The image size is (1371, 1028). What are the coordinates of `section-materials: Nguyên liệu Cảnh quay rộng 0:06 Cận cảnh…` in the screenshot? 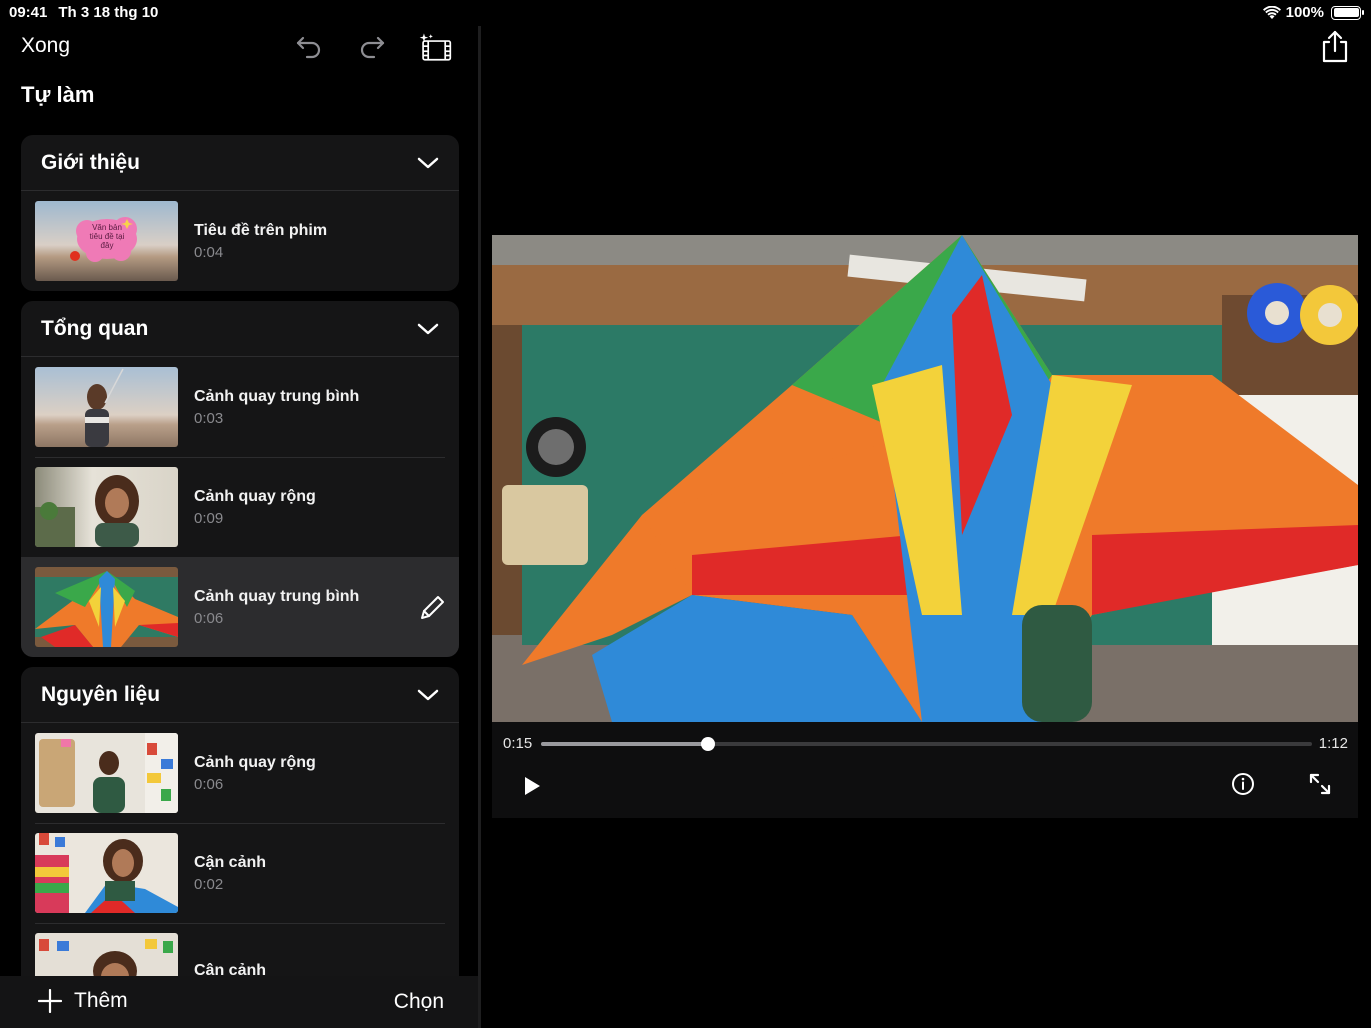 It's located at (240, 847).